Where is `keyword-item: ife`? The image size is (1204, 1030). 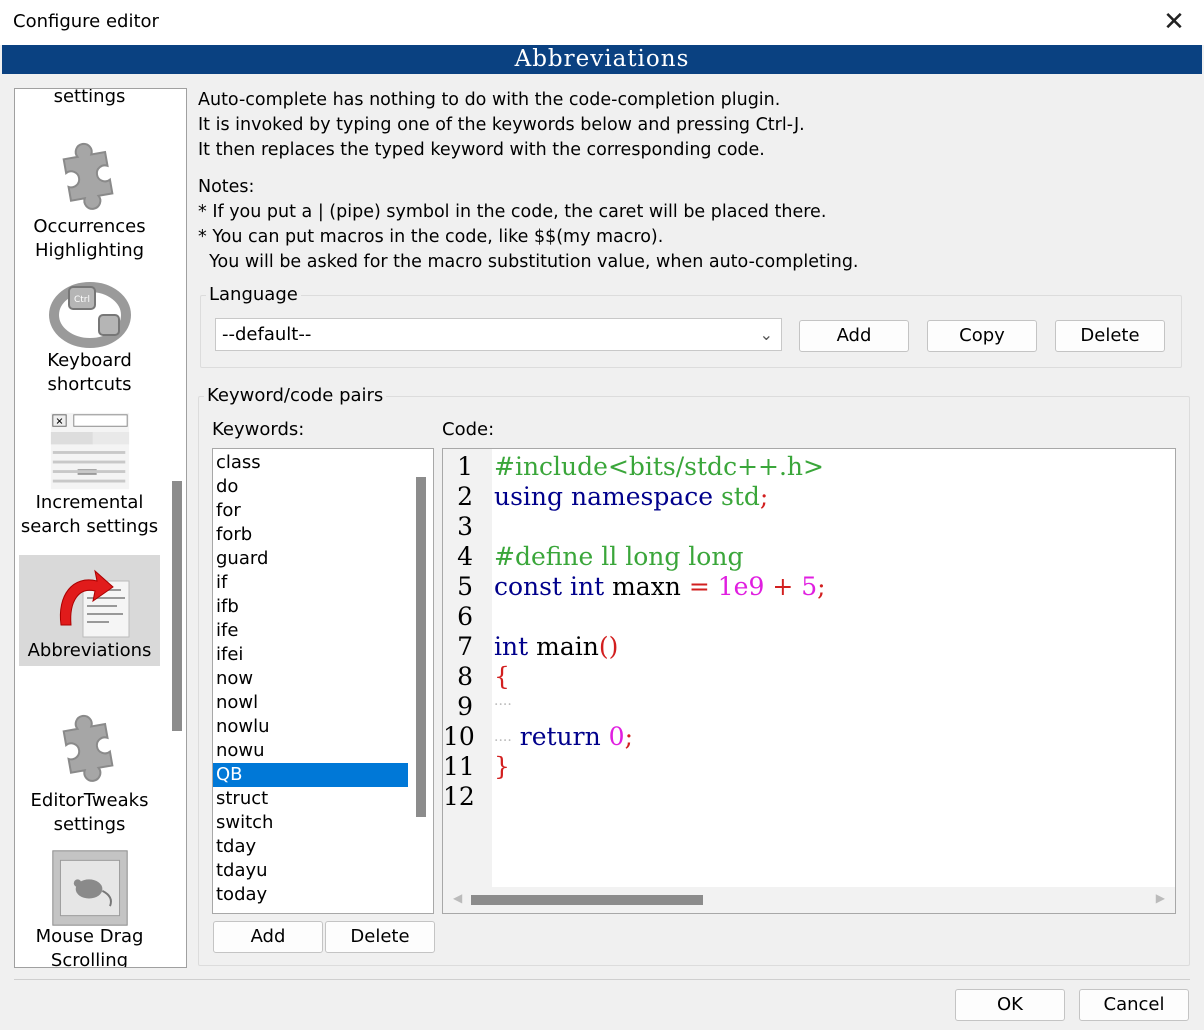 keyword-item: ife is located at coordinates (310, 631).